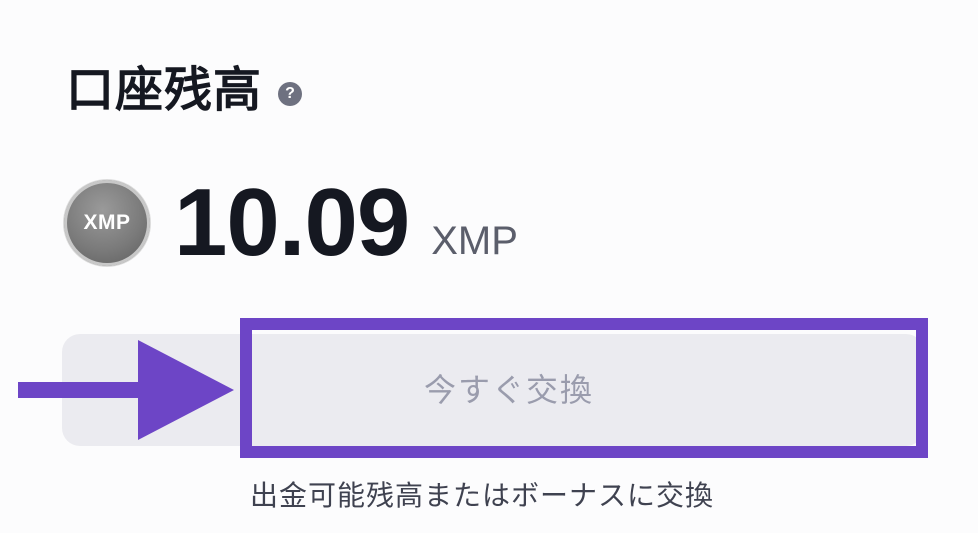 This screenshot has height=533, width=978. I want to click on pointer-arrow-icon, so click(126, 390).